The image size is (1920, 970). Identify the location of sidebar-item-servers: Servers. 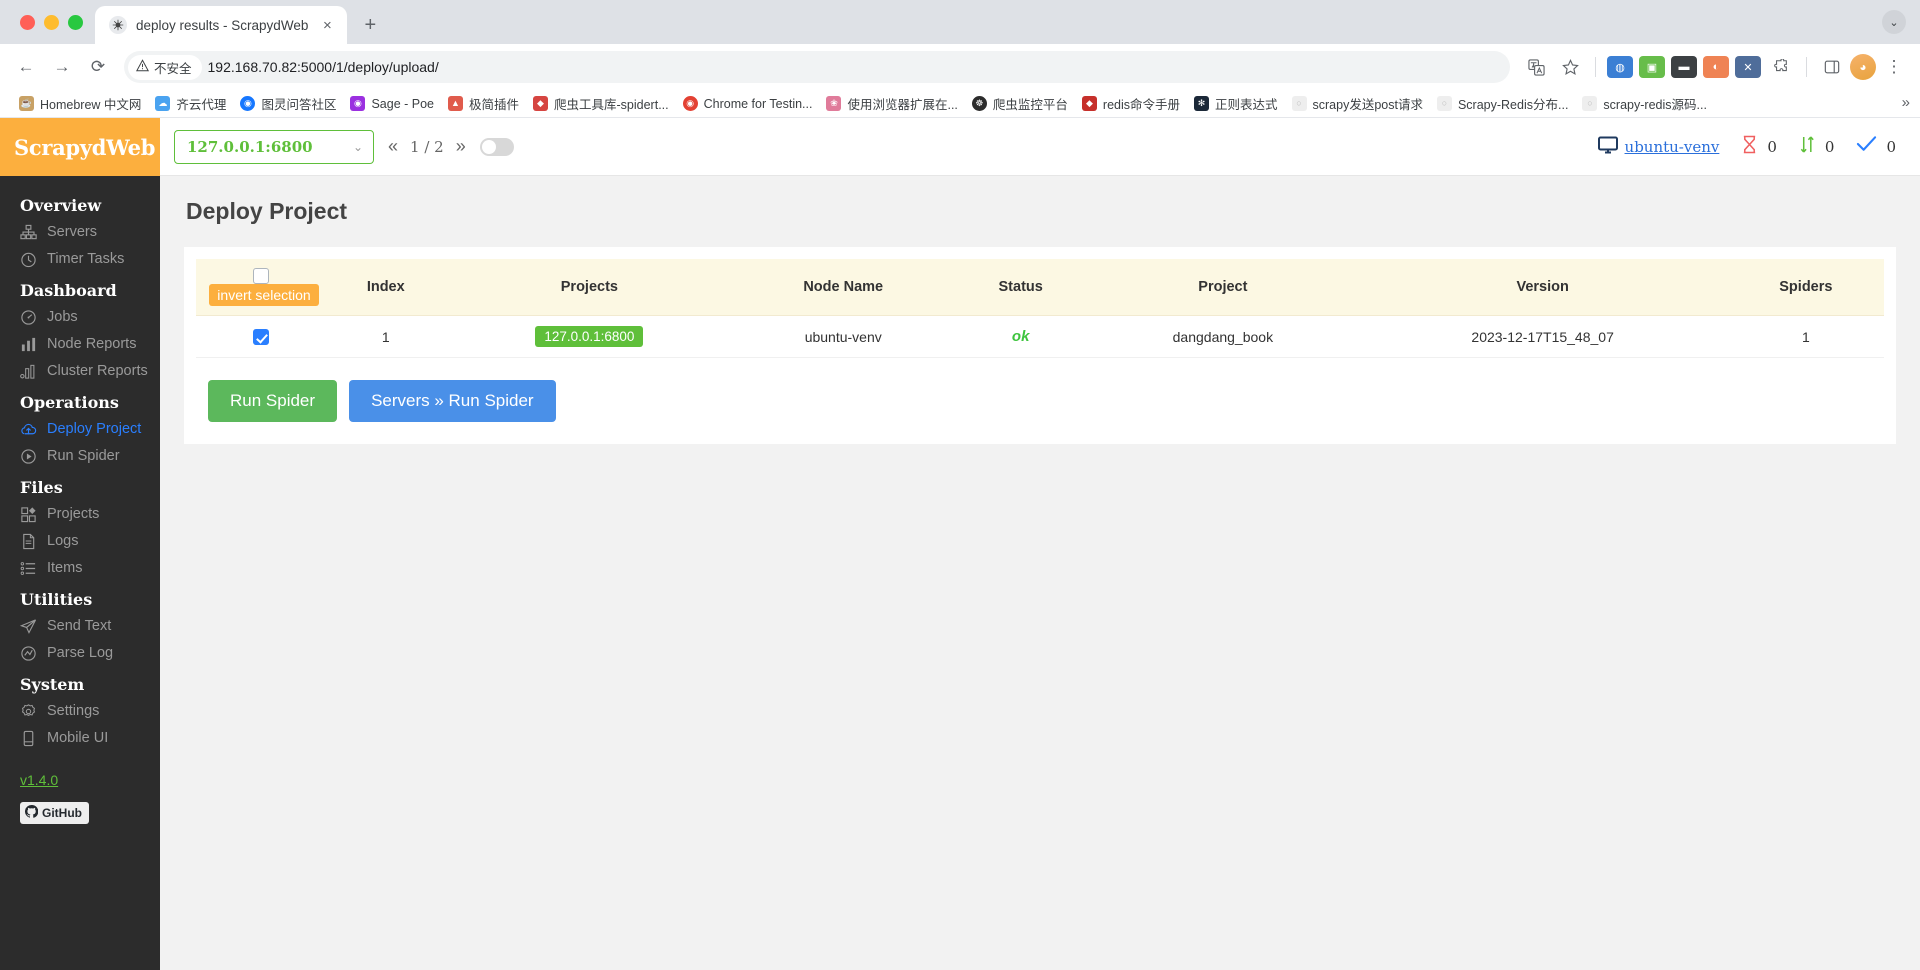
(80, 232).